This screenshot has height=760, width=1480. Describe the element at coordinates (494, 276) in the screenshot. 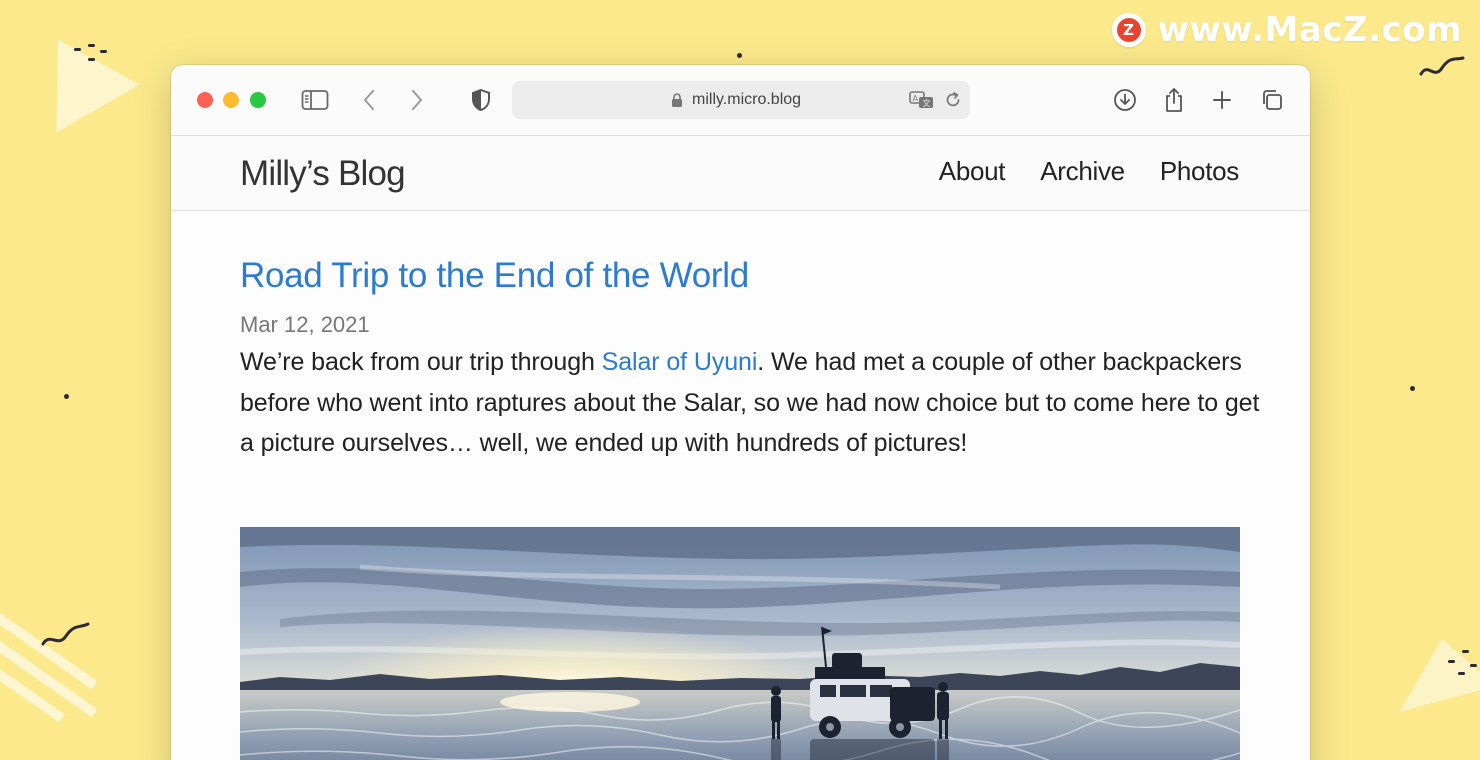

I see `post-title-link: Road Trip to the End of the World` at that location.